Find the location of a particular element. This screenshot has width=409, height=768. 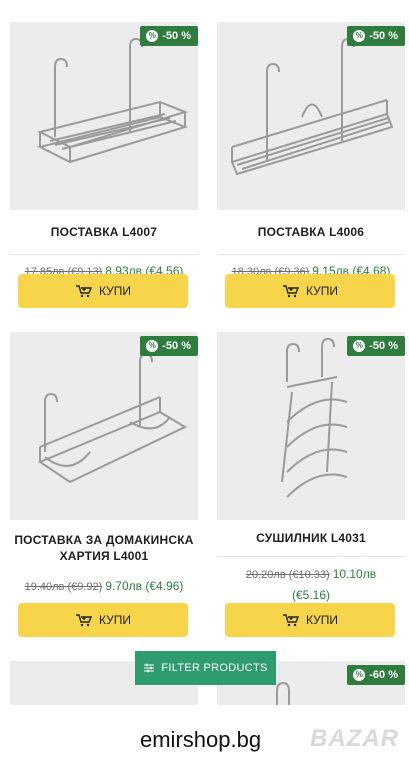

price-row: 20.20лв (€10.33) 10.10лв (€5.16) is located at coordinates (311, 584).